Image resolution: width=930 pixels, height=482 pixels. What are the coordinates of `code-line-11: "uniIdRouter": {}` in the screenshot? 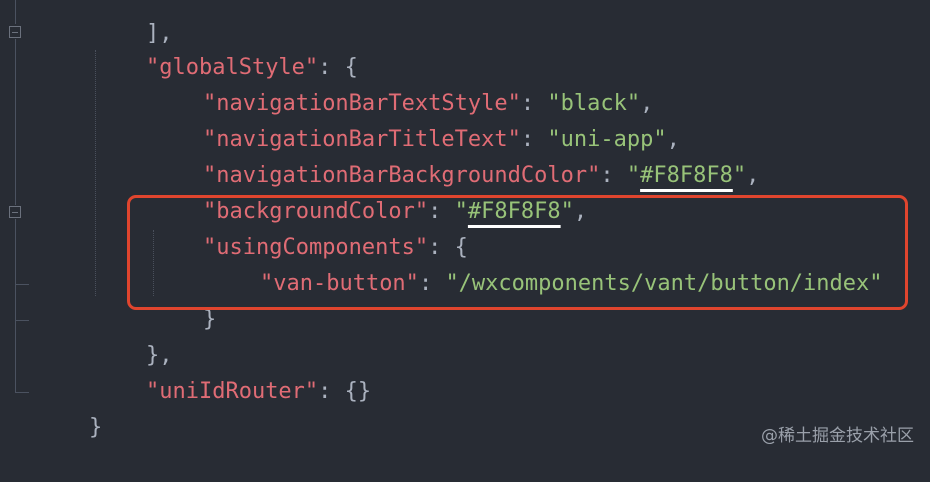 It's located at (232, 371).